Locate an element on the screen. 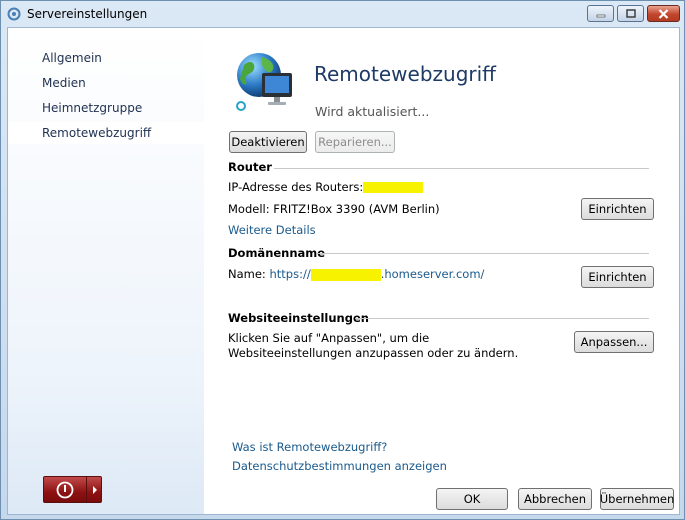  website-section-title: Websiteeinstellungen is located at coordinates (298, 318).